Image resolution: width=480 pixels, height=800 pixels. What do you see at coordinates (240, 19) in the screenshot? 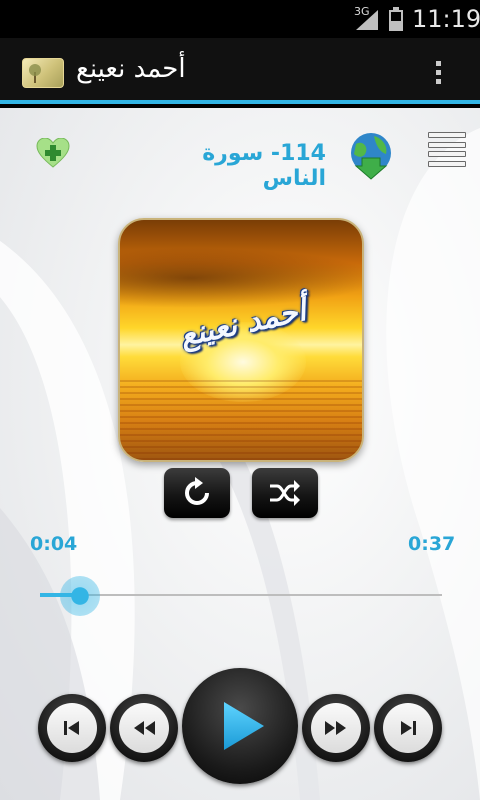
I see `status-bar: 3G 11:19` at bounding box center [240, 19].